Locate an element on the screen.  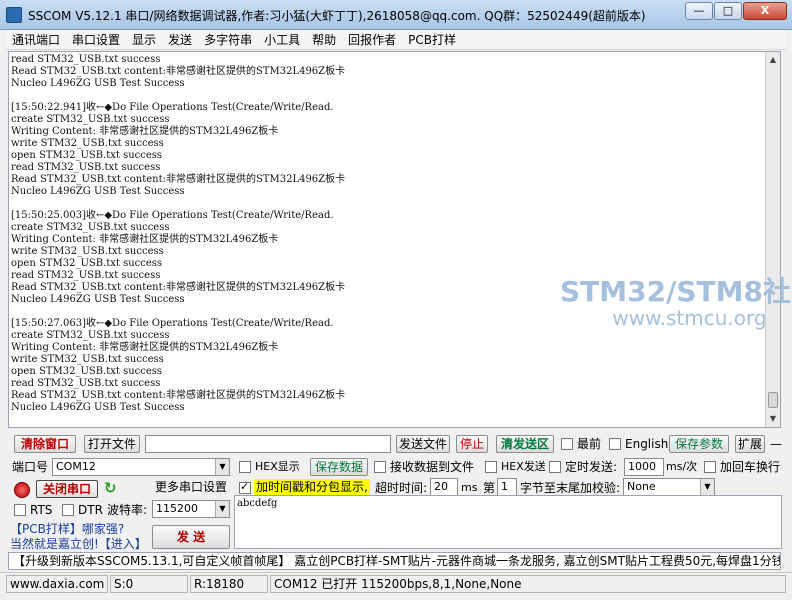
recv-to-file-checkbox is located at coordinates (380, 467).